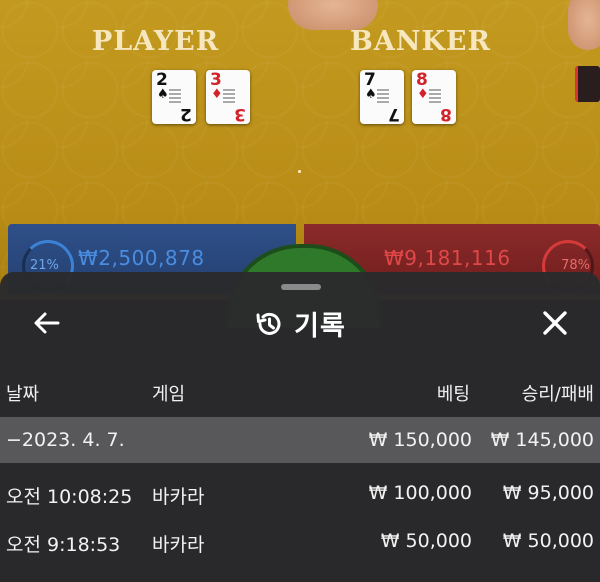  Describe the element at coordinates (228, 97) in the screenshot. I see `player-card-2: 3 ♦ 3` at that location.